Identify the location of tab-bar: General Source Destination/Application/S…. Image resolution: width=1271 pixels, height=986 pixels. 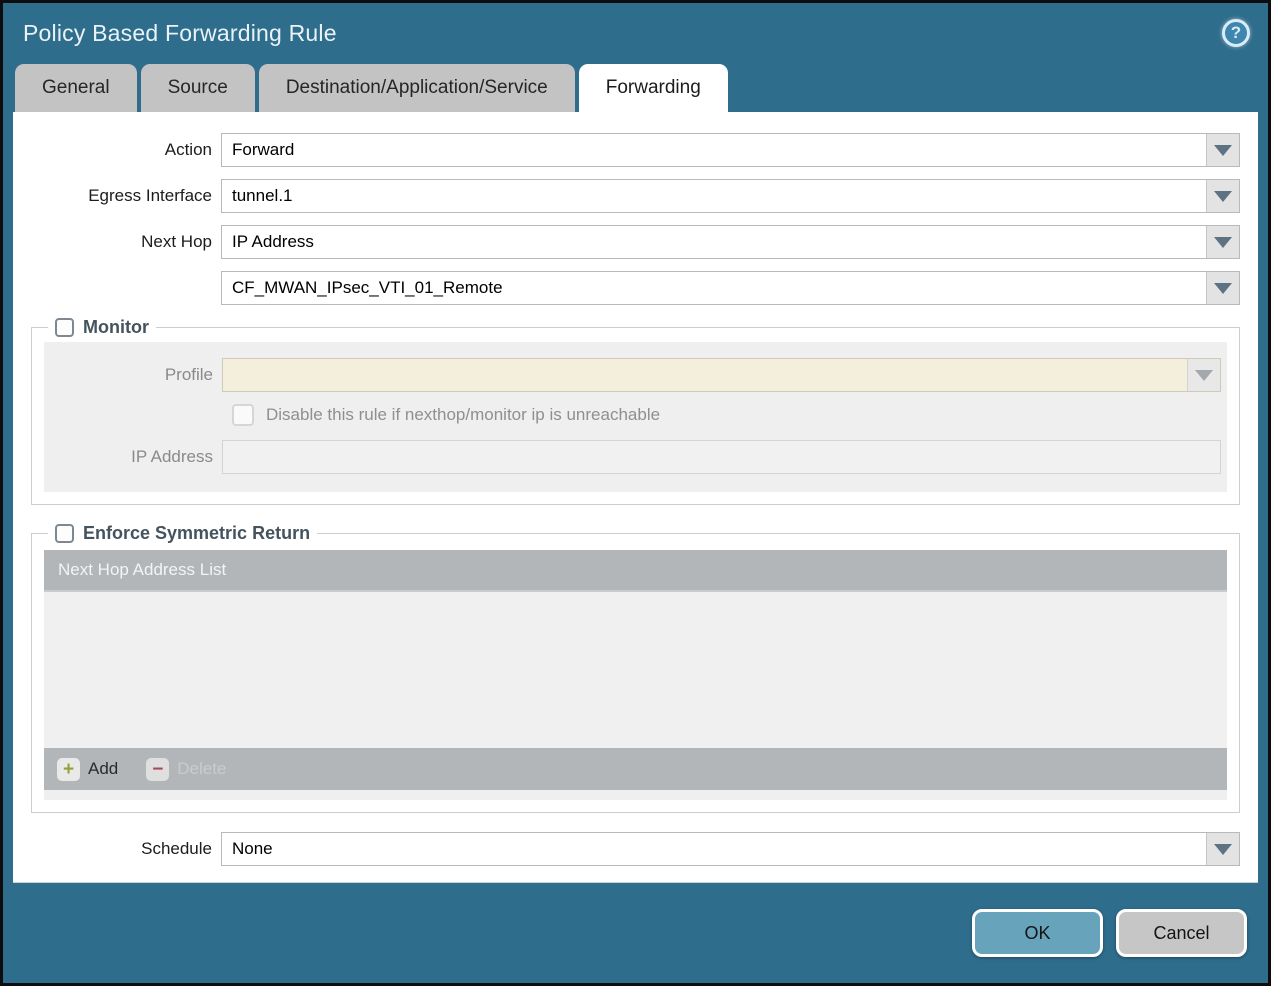
(635, 87).